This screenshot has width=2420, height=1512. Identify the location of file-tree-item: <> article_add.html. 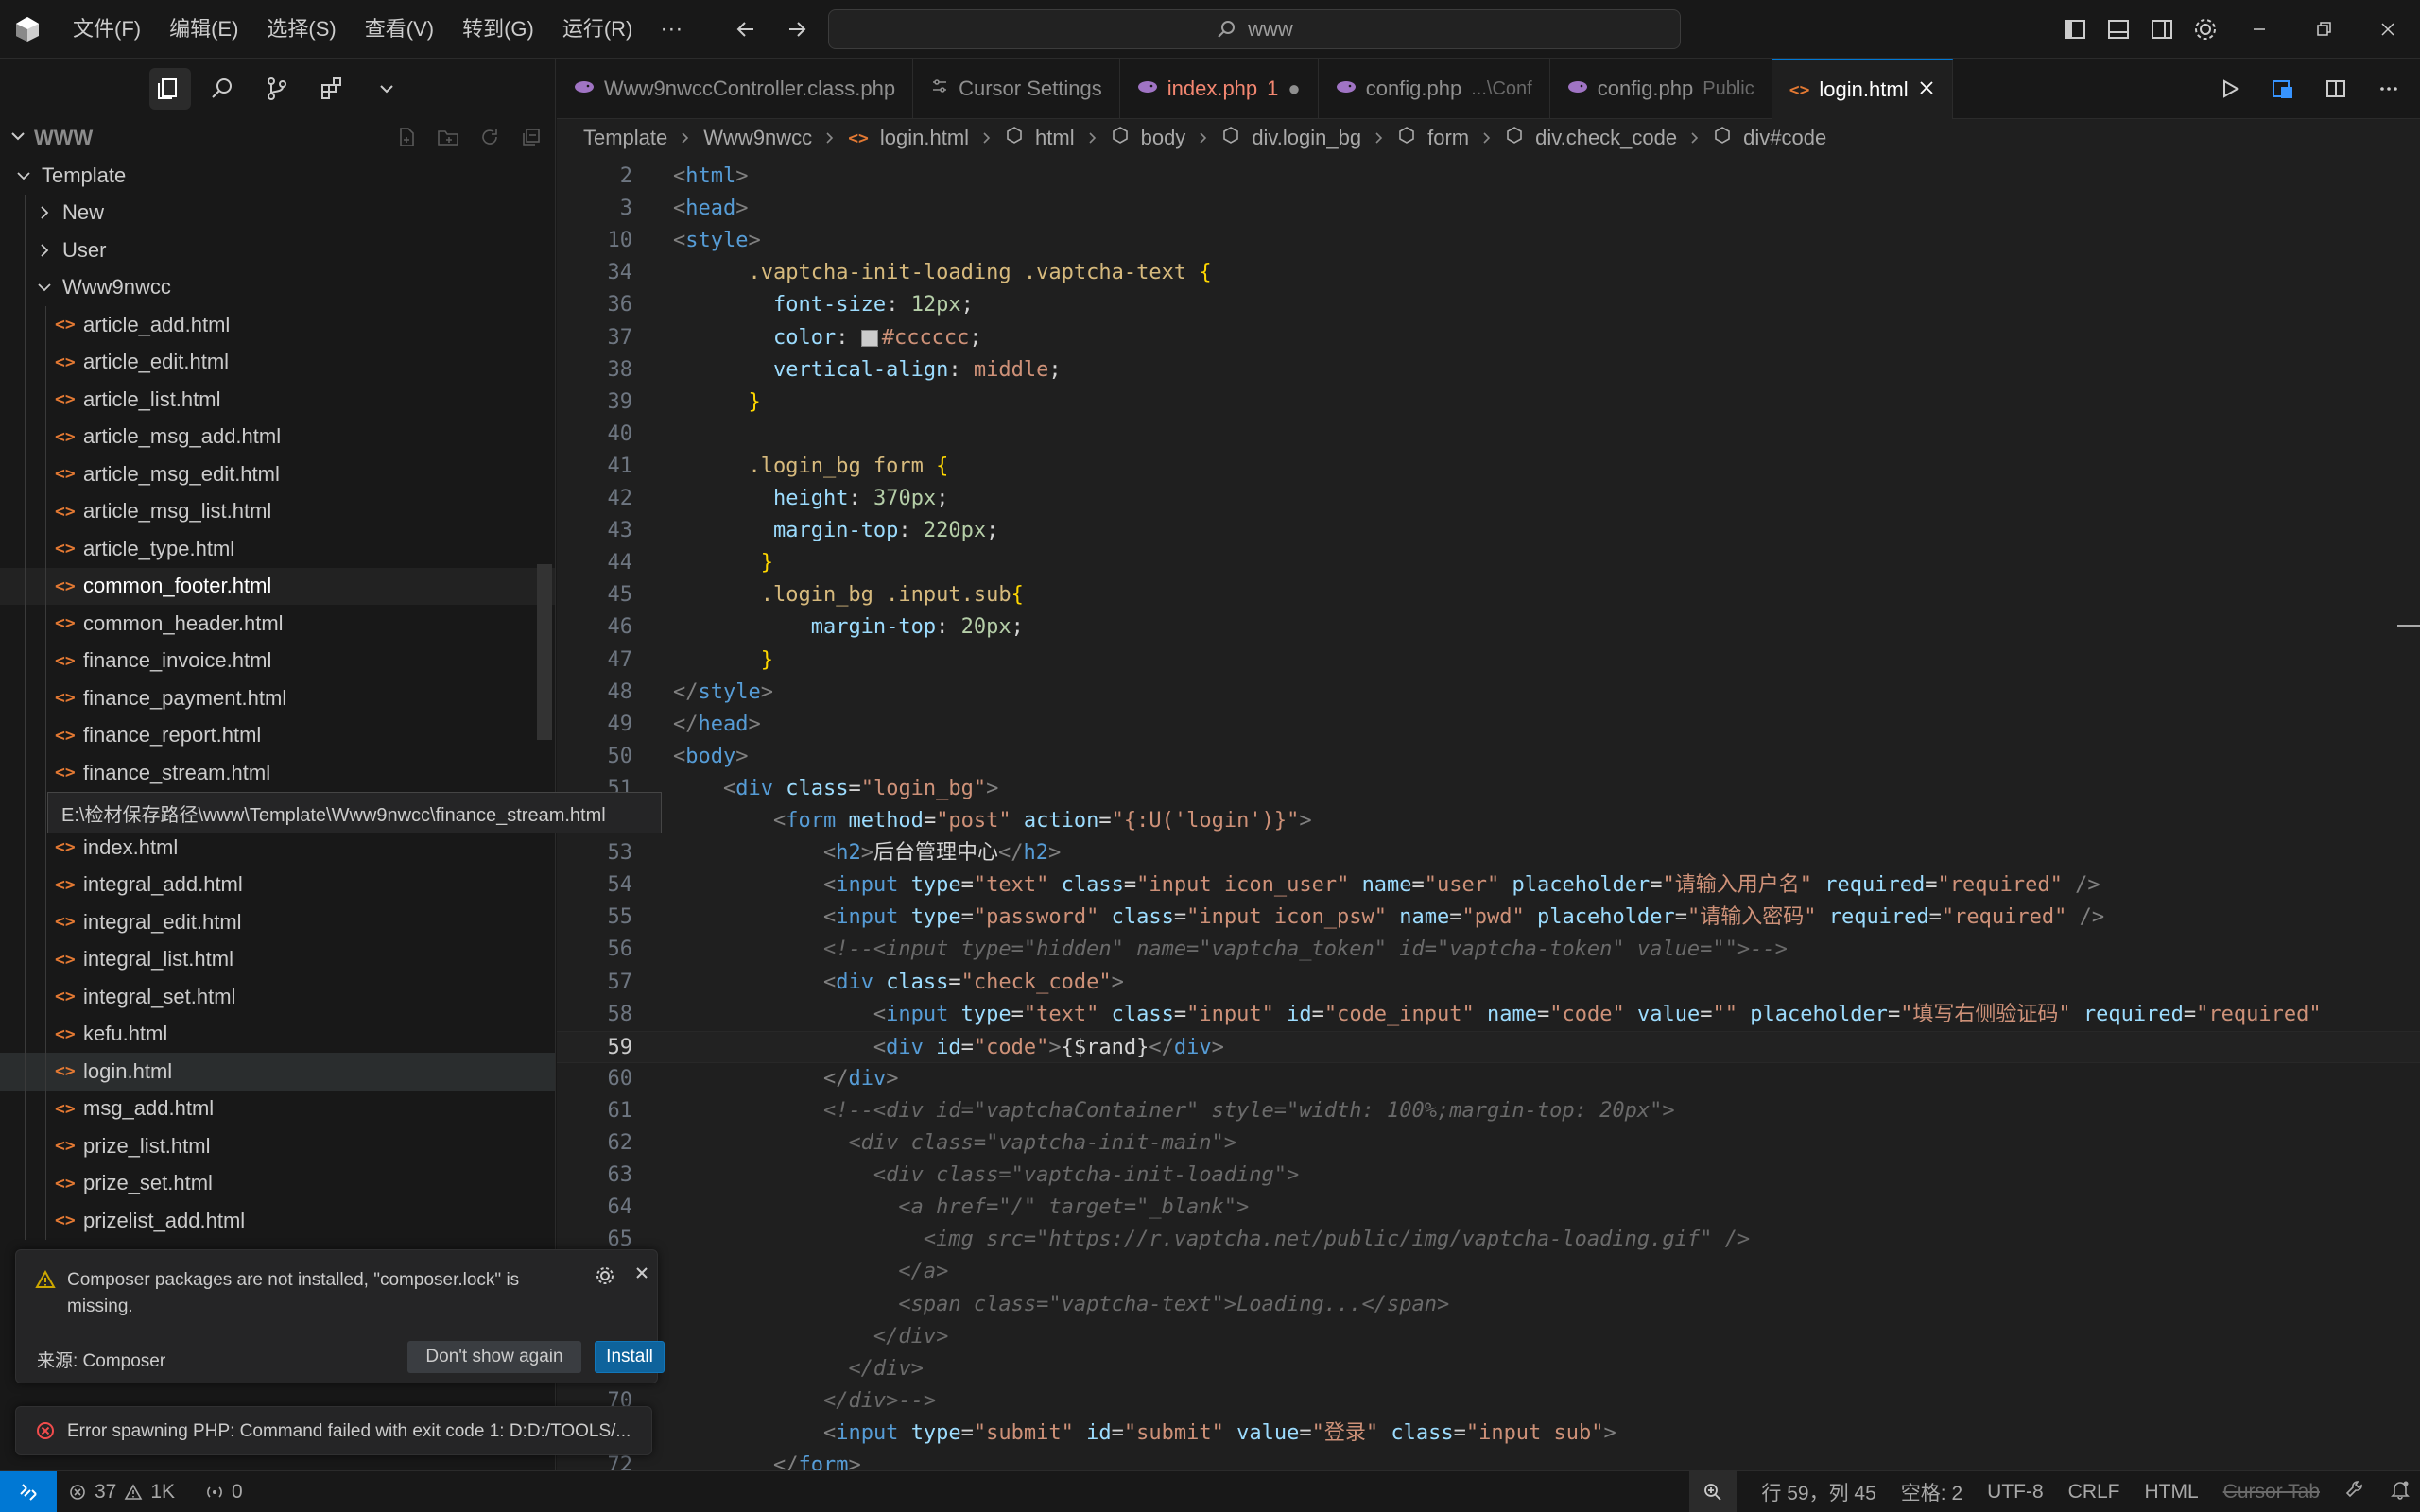
(277, 325).